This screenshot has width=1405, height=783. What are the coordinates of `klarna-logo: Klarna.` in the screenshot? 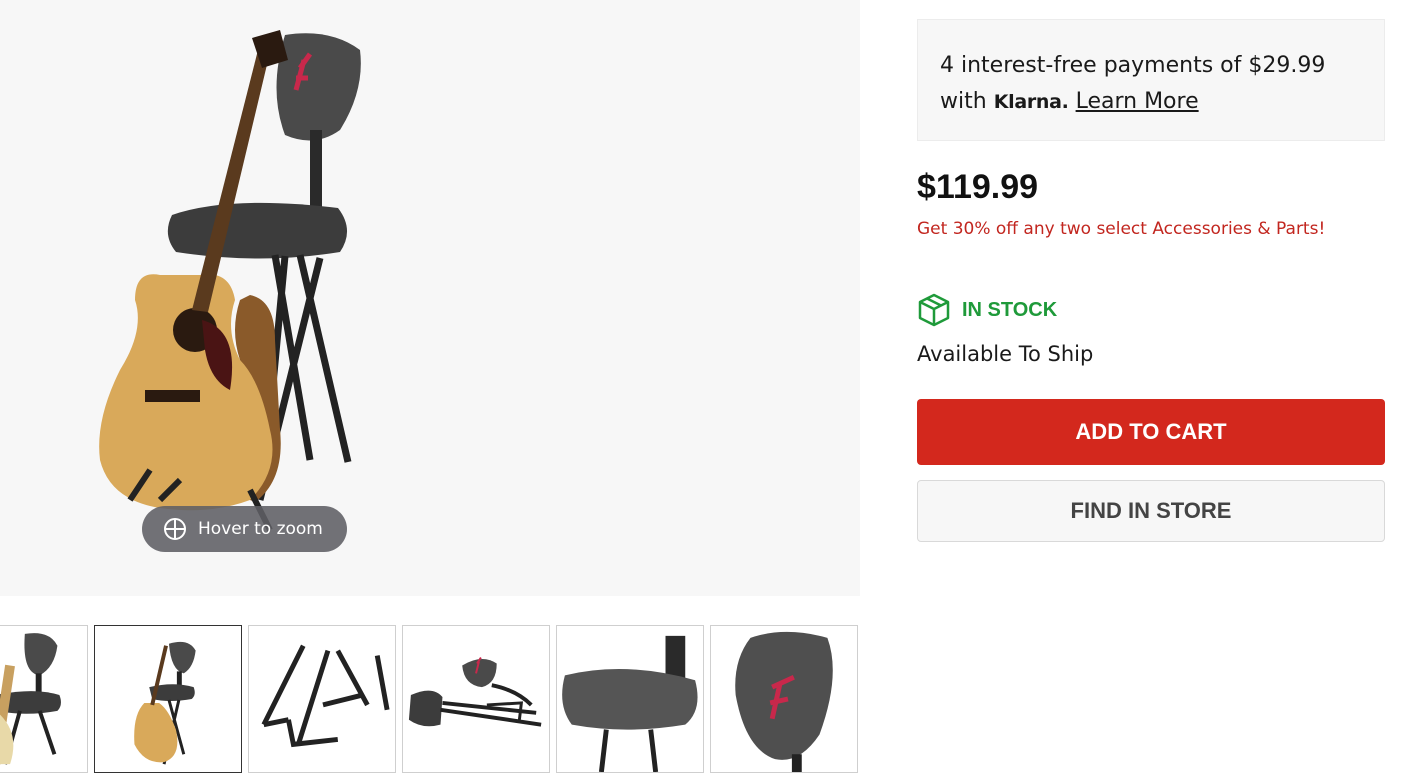 It's located at (1031, 102).